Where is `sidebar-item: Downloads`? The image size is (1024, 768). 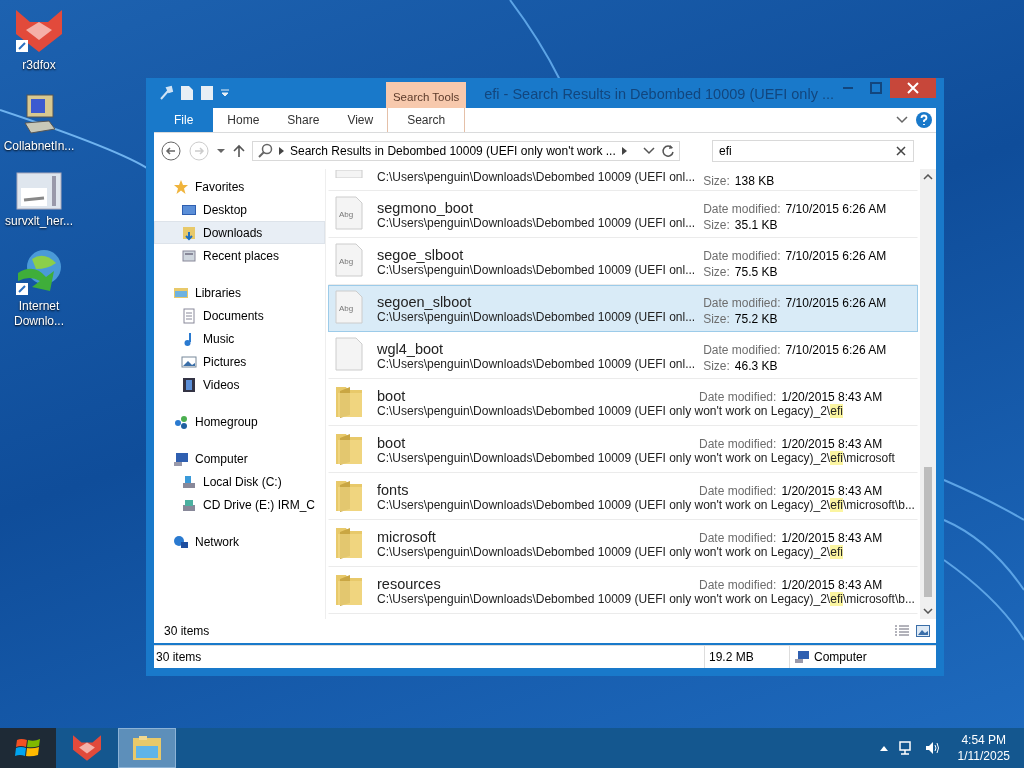 sidebar-item: Downloads is located at coordinates (239, 232).